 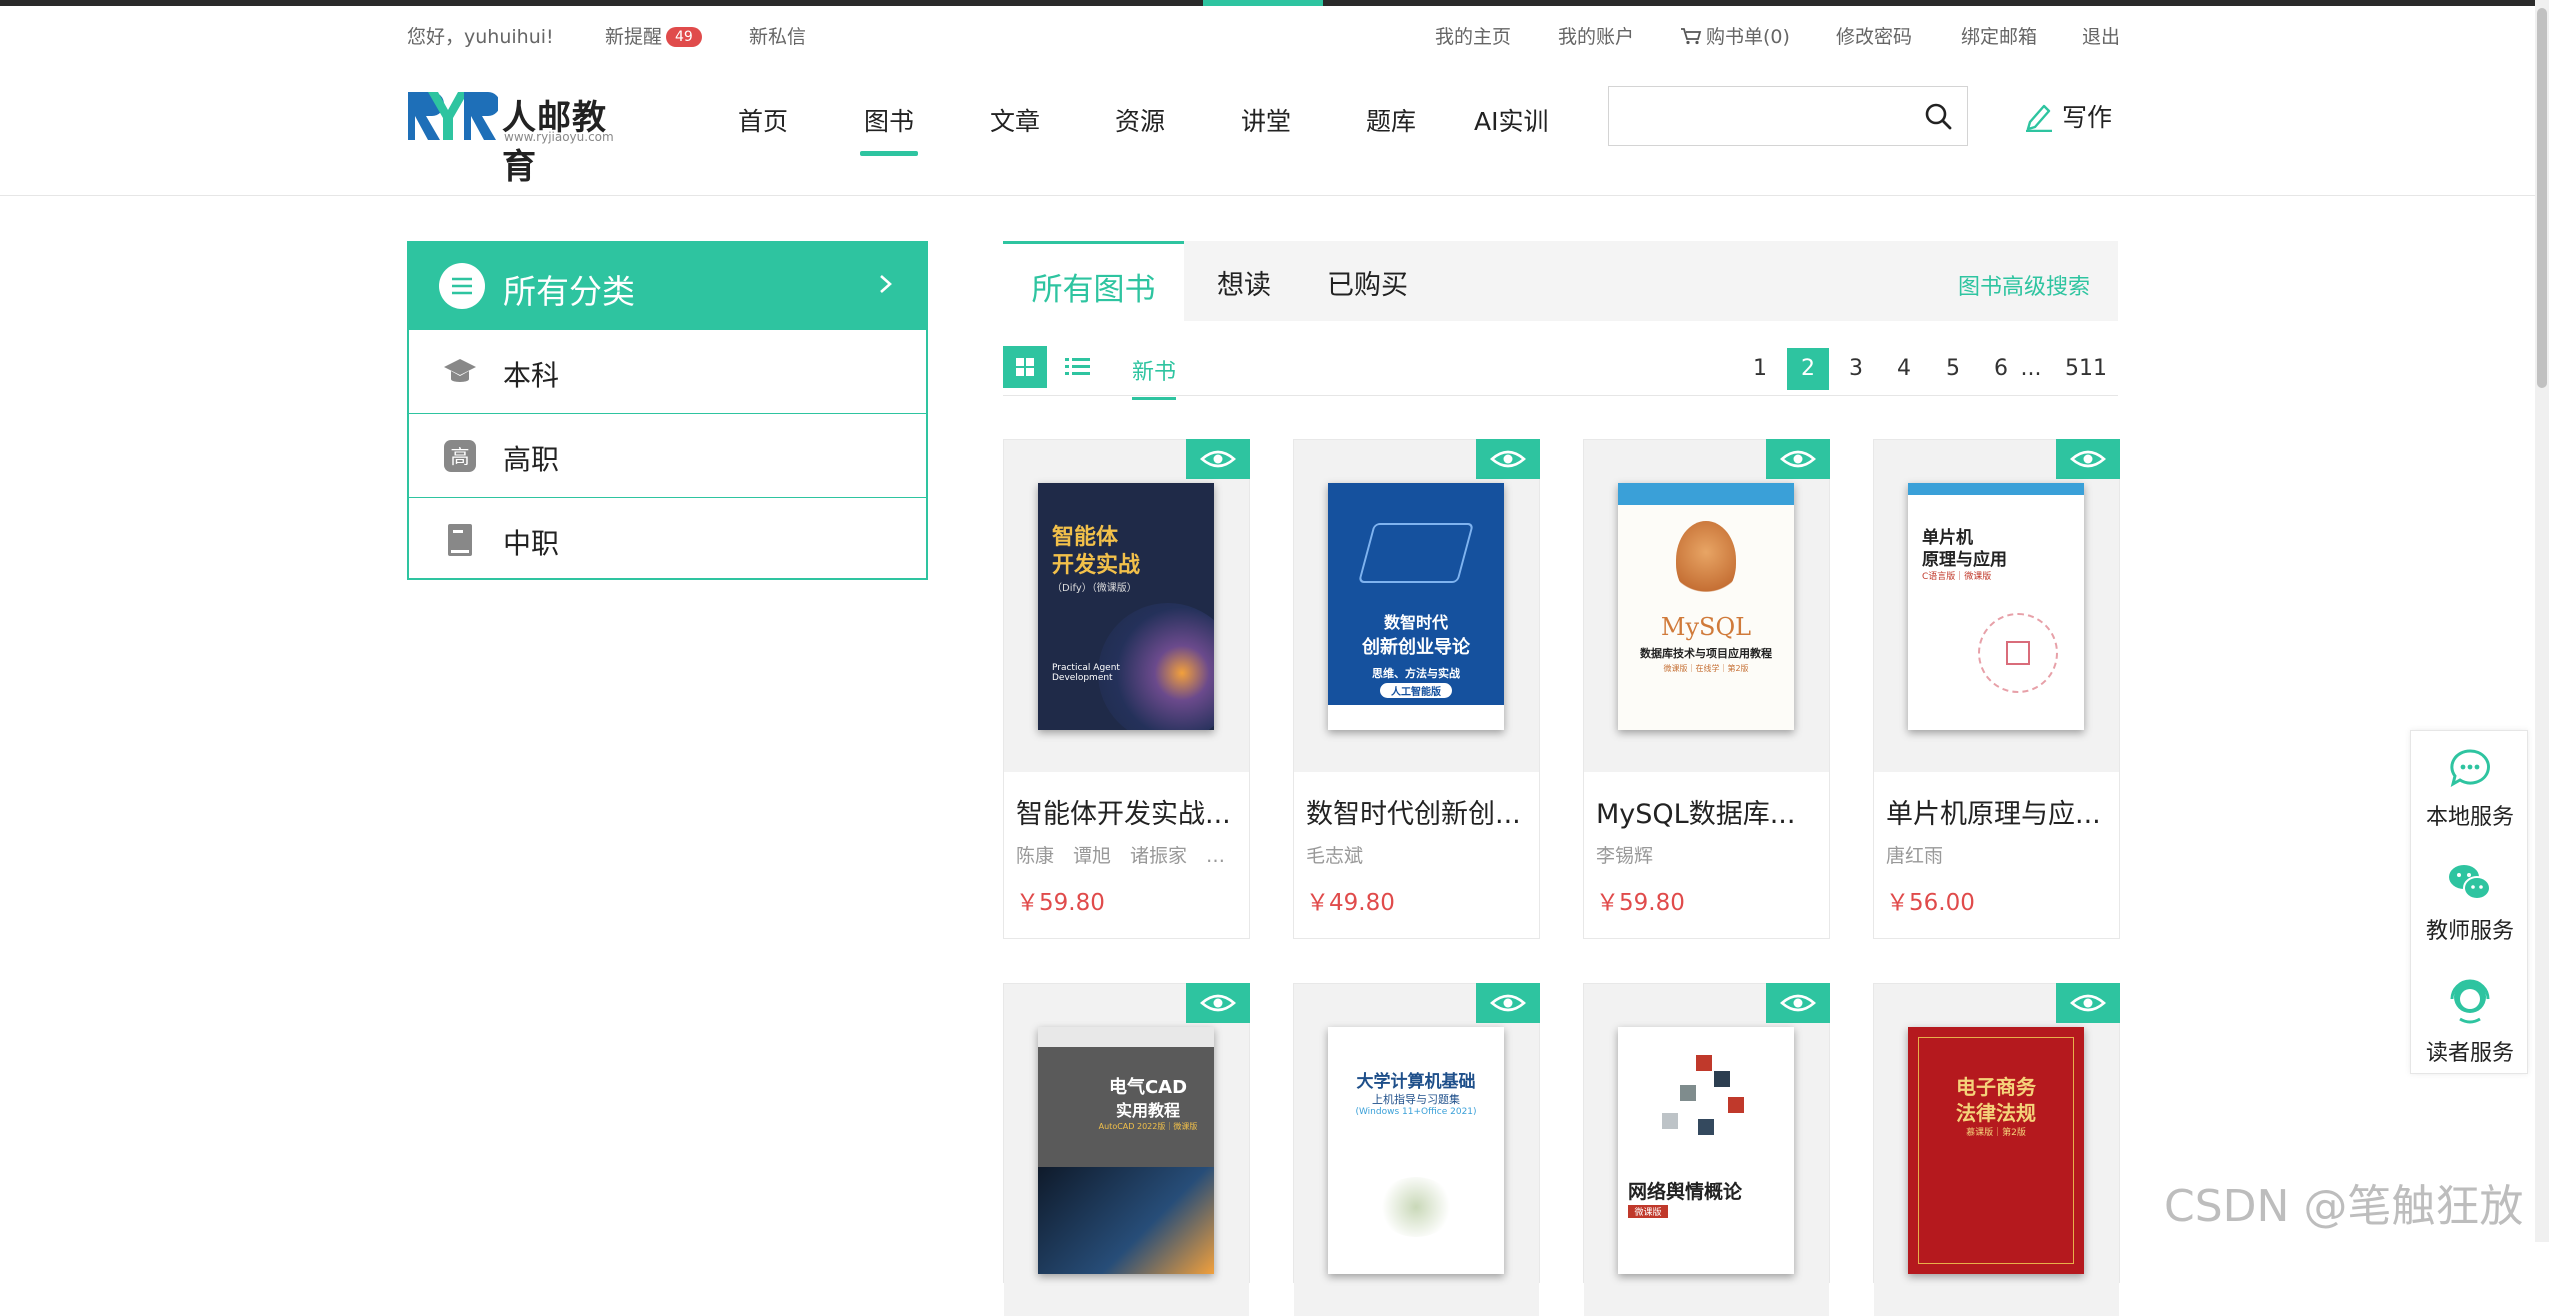 I want to click on my-account-link: 我的账户, so click(x=1596, y=35).